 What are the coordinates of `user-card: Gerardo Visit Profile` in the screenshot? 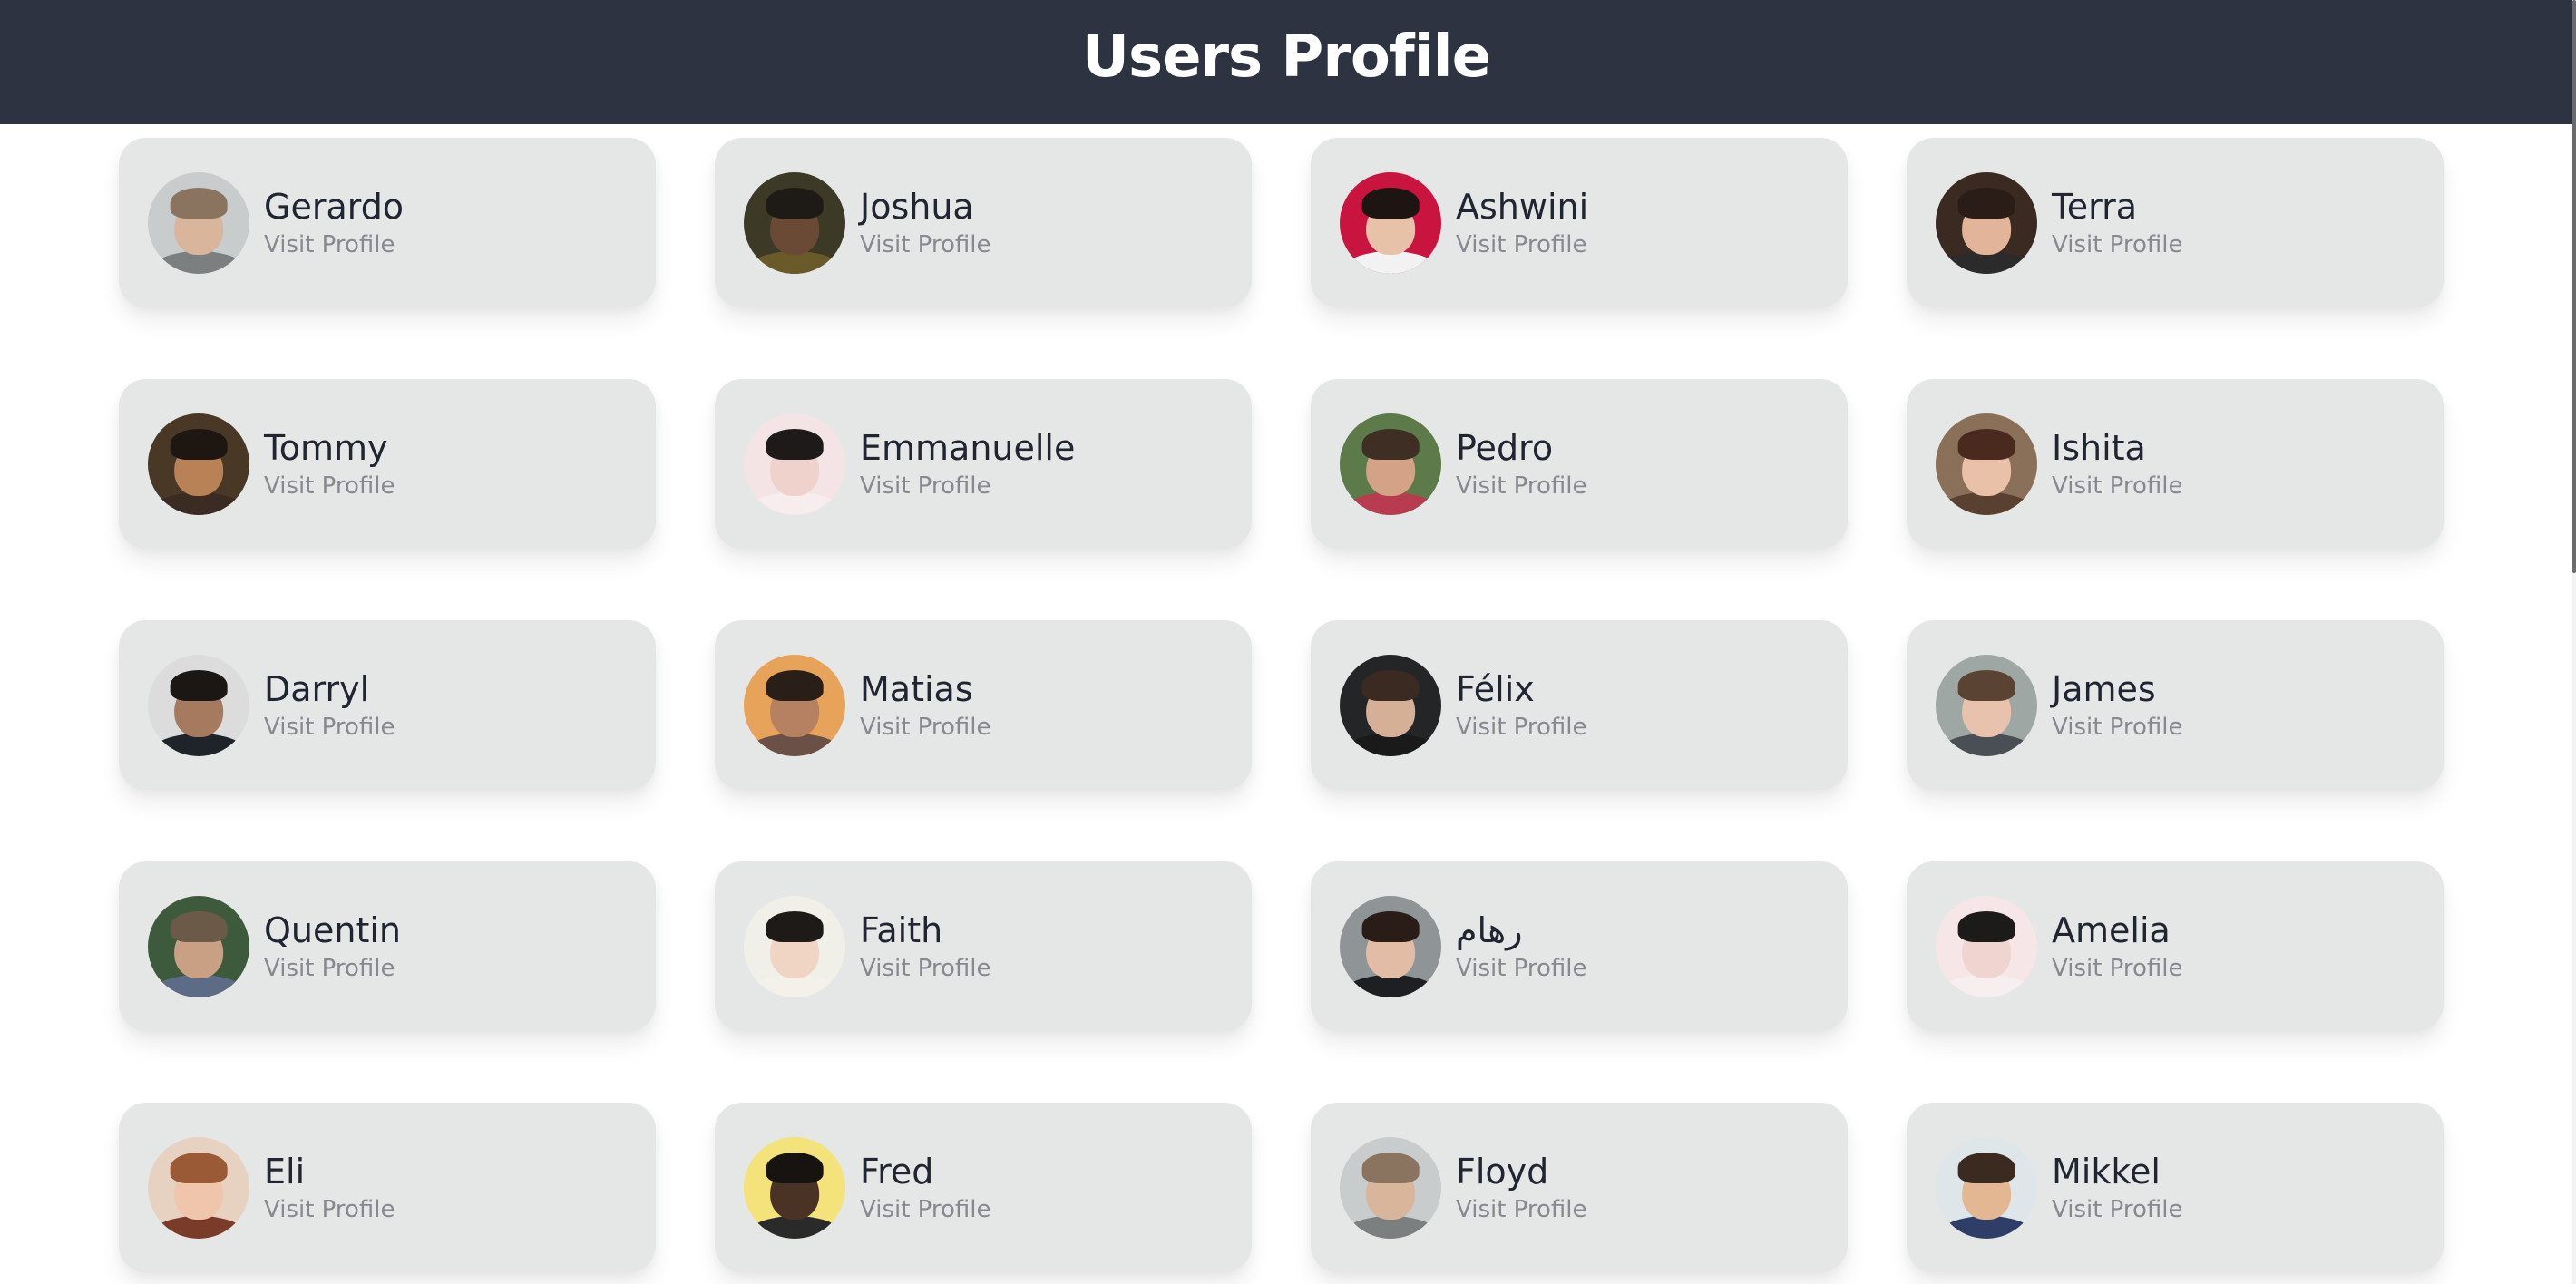 It's located at (387, 222).